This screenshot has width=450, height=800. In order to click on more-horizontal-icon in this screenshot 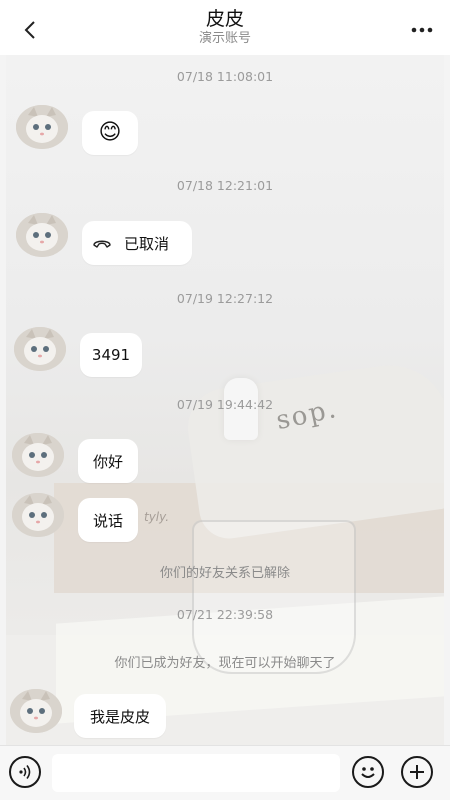, I will do `click(422, 30)`.